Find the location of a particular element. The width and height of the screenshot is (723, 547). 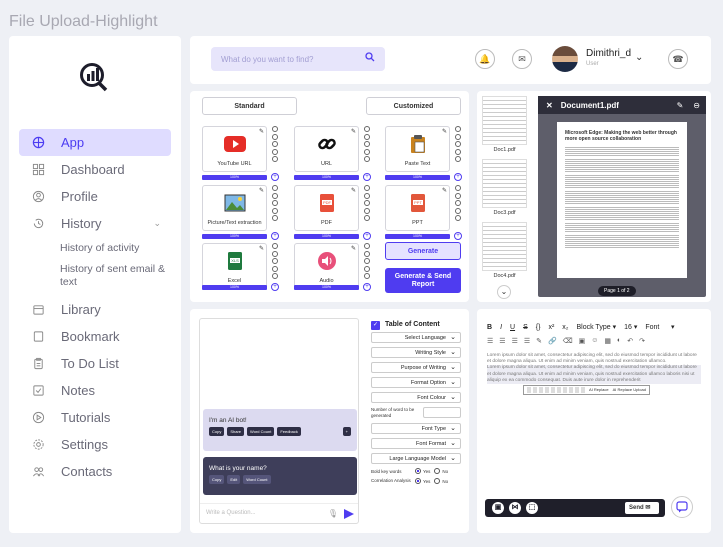

align-left-icon: ☰ is located at coordinates (490, 341).